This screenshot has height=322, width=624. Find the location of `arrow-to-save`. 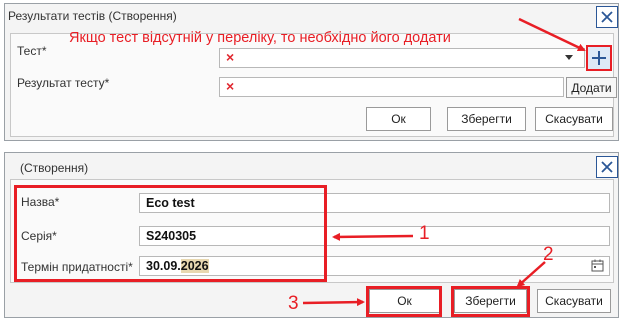

arrow-to-save is located at coordinates (531, 274).